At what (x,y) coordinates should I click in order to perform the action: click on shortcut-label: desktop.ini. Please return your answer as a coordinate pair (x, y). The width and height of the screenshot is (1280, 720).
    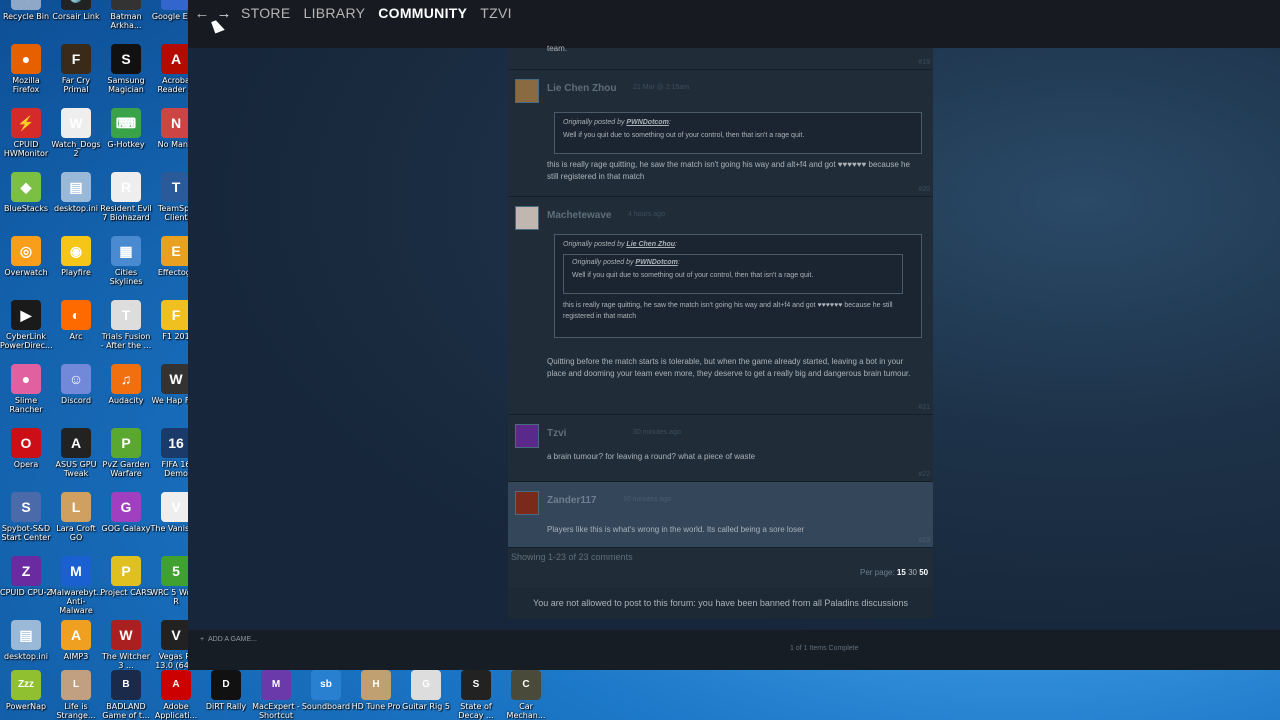
    Looking at the image, I should click on (26, 656).